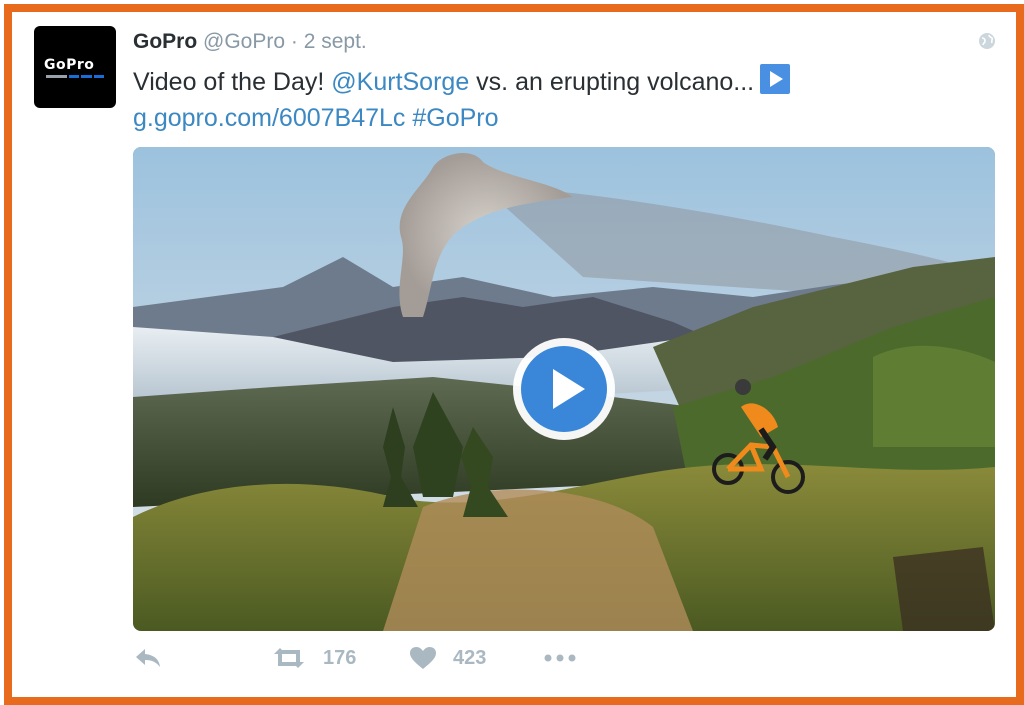 This screenshot has width=1024, height=705. Describe the element at coordinates (447, 658) in the screenshot. I see `like-button: 423` at that location.